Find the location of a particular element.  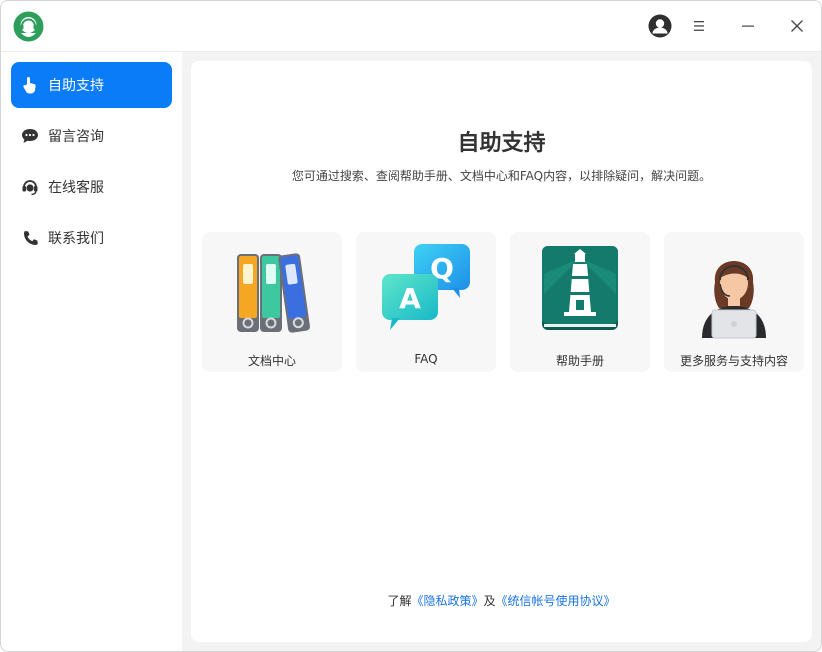

sidebar-item-online-service: 在线客服 is located at coordinates (91, 187).